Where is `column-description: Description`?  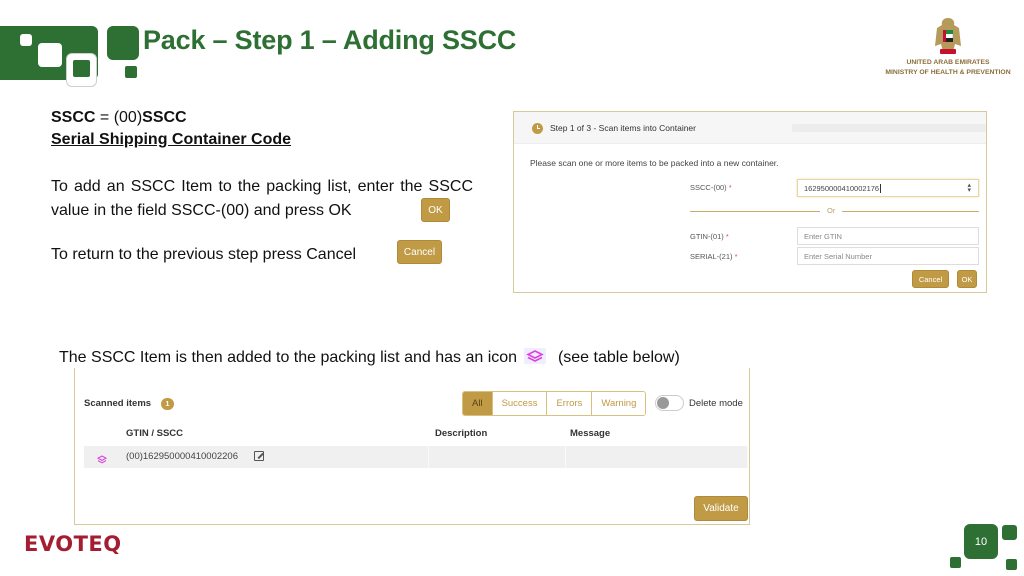
column-description: Description is located at coordinates (461, 433).